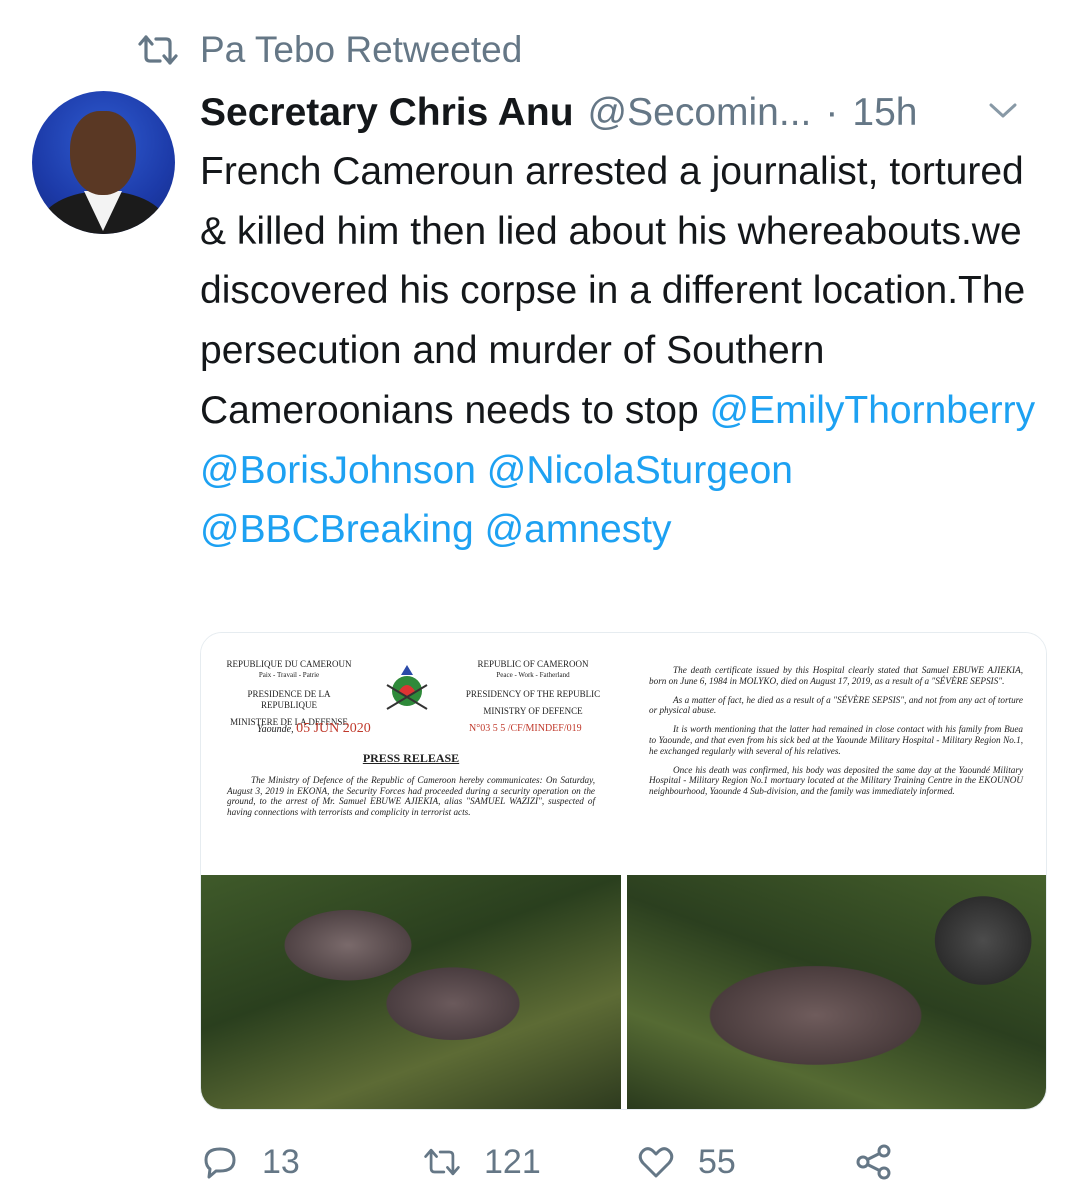 The width and height of the screenshot is (1073, 1200). I want to click on retweet-label: Pa Tebo Retweeted, so click(361, 49).